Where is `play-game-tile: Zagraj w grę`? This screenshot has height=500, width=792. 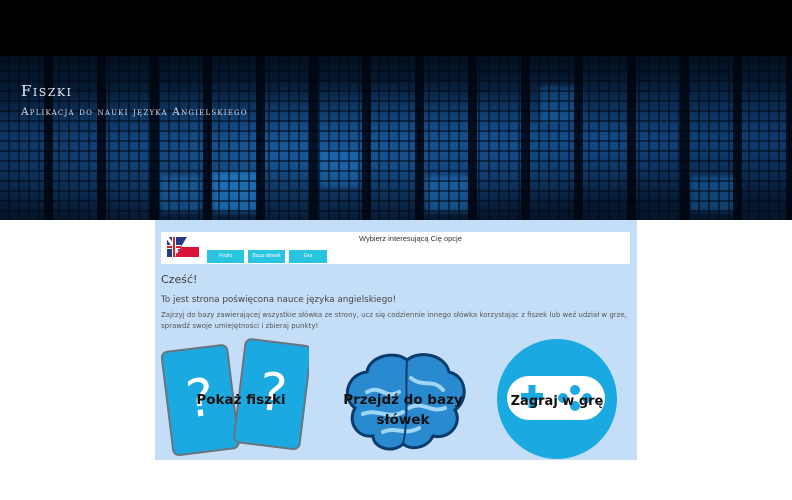
play-game-tile: Zagraj w grę is located at coordinates (557, 399).